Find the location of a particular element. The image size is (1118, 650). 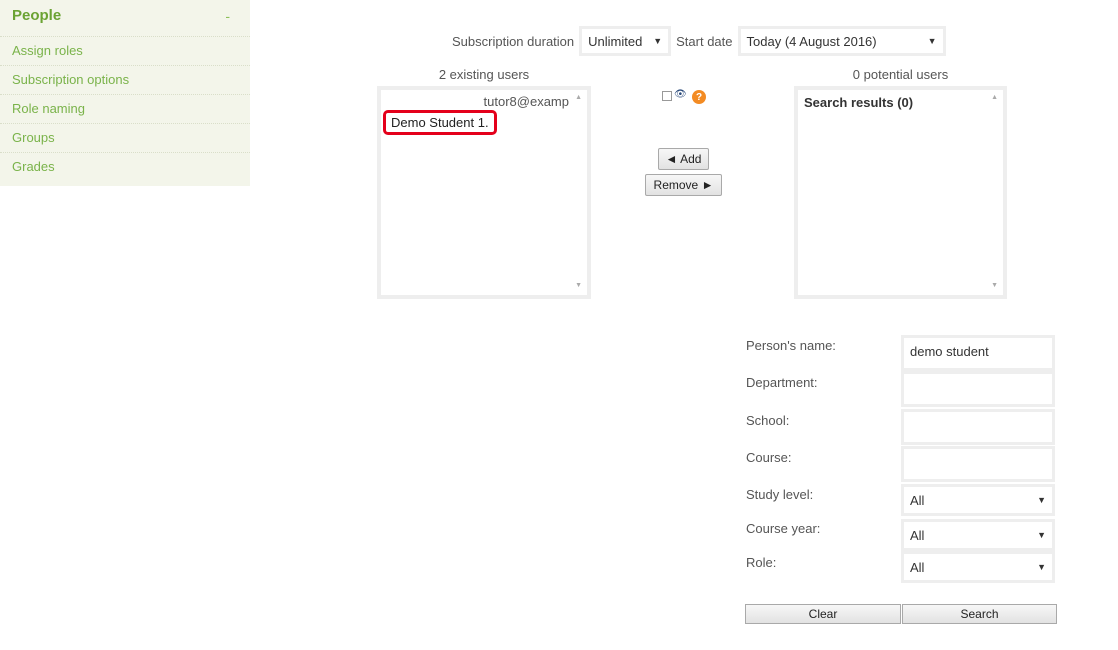

department-input is located at coordinates (978, 389).